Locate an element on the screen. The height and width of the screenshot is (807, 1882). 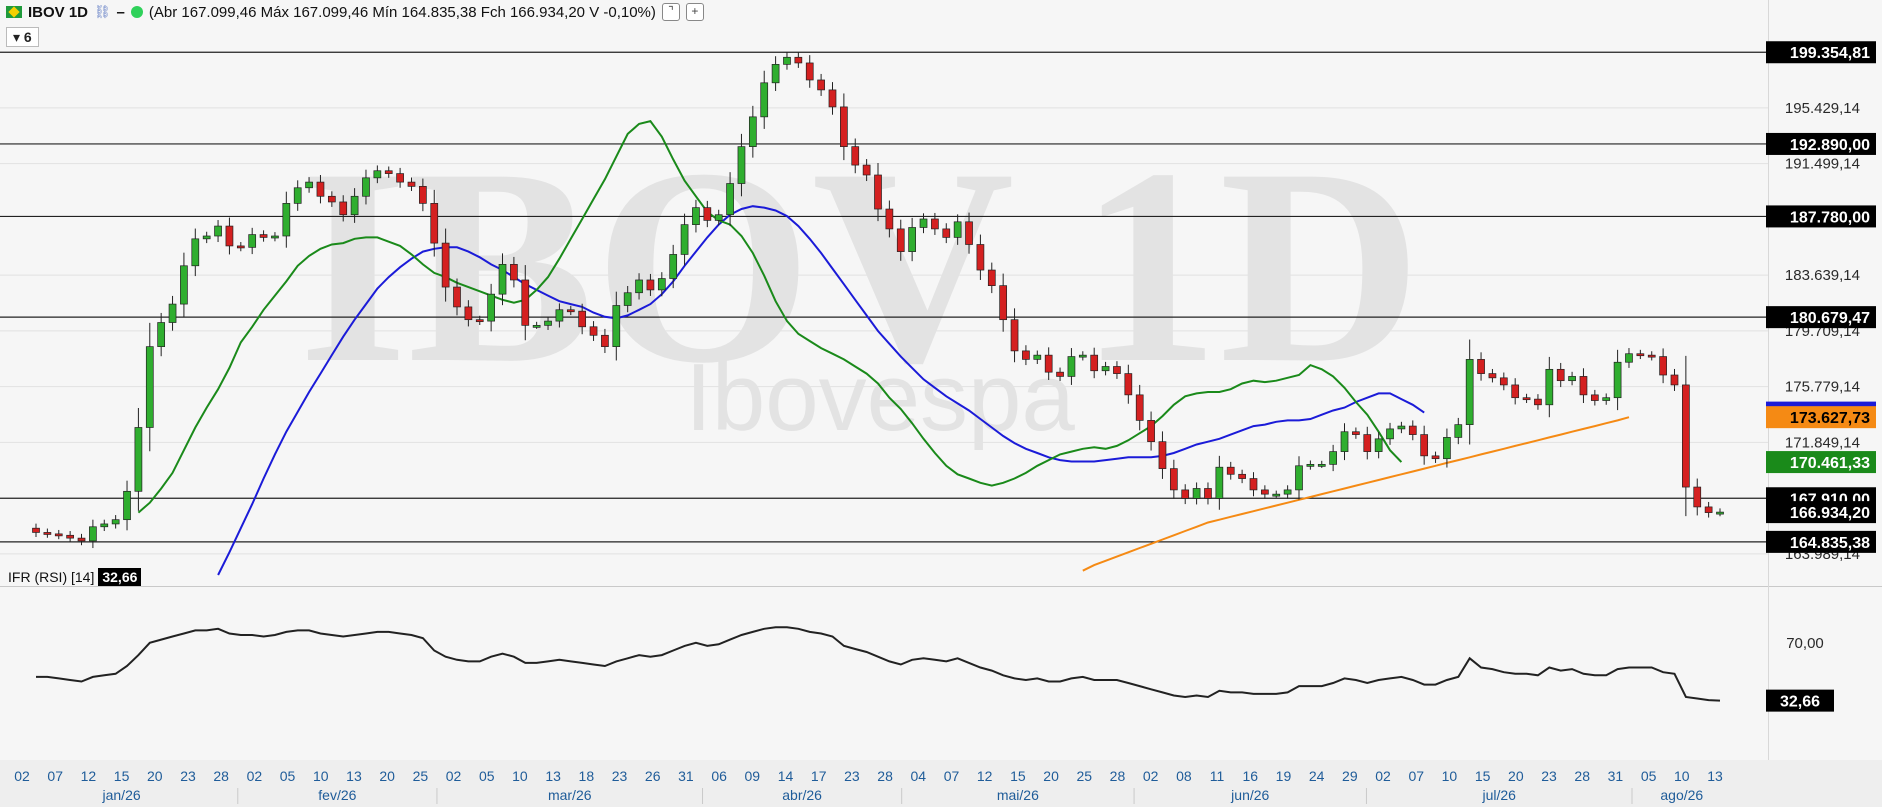
month-label: ago/26 is located at coordinates (1681, 795).